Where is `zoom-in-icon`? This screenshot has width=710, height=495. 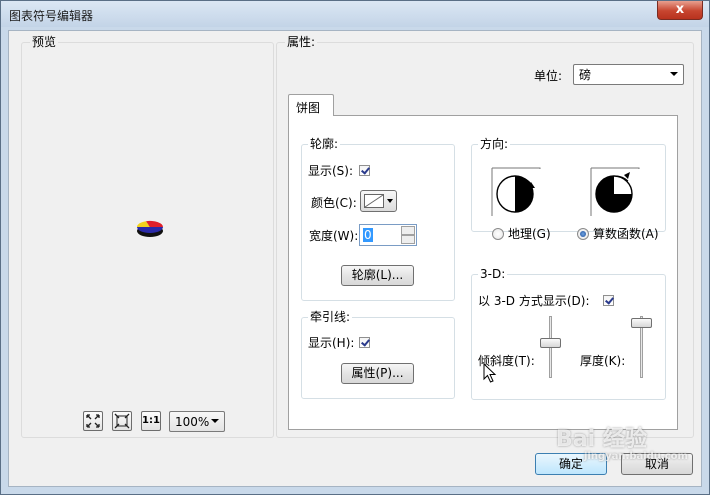 zoom-in-icon is located at coordinates (93, 421).